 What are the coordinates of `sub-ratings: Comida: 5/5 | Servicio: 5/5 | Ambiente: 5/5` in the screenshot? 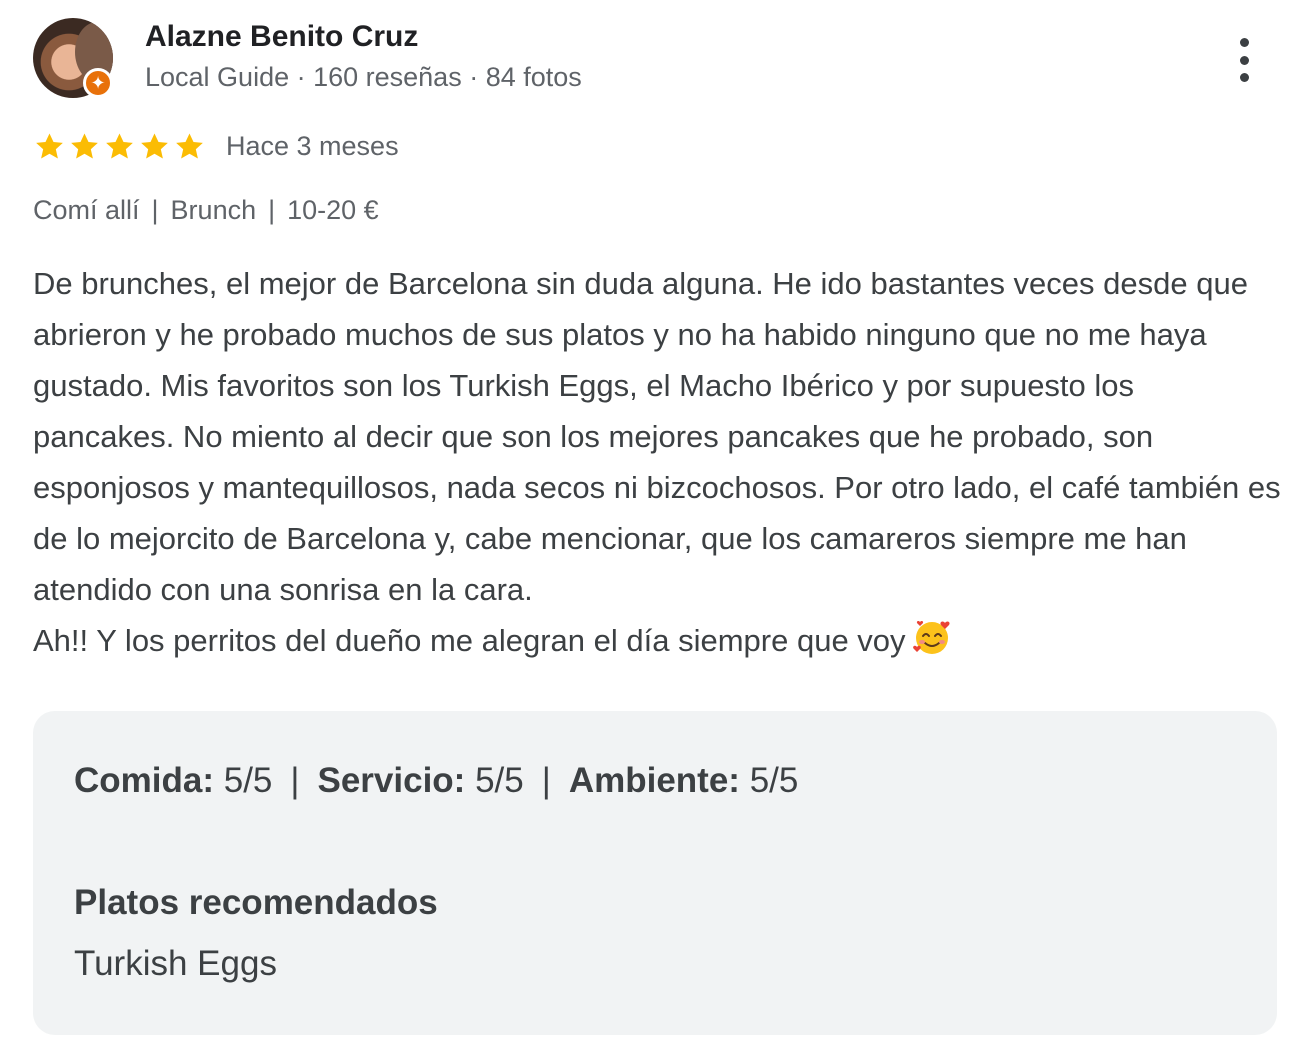 It's located at (436, 781).